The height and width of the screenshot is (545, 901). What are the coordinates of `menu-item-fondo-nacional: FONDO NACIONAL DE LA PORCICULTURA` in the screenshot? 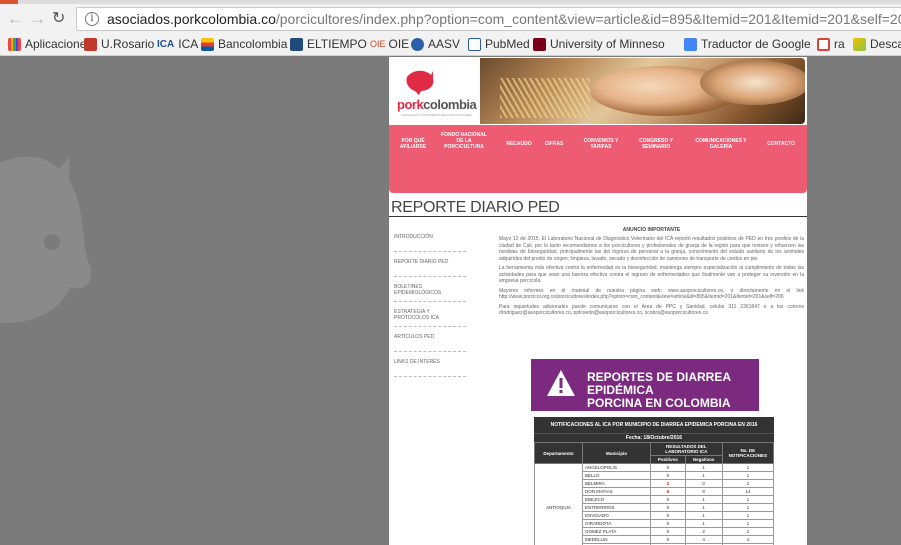 It's located at (464, 141).